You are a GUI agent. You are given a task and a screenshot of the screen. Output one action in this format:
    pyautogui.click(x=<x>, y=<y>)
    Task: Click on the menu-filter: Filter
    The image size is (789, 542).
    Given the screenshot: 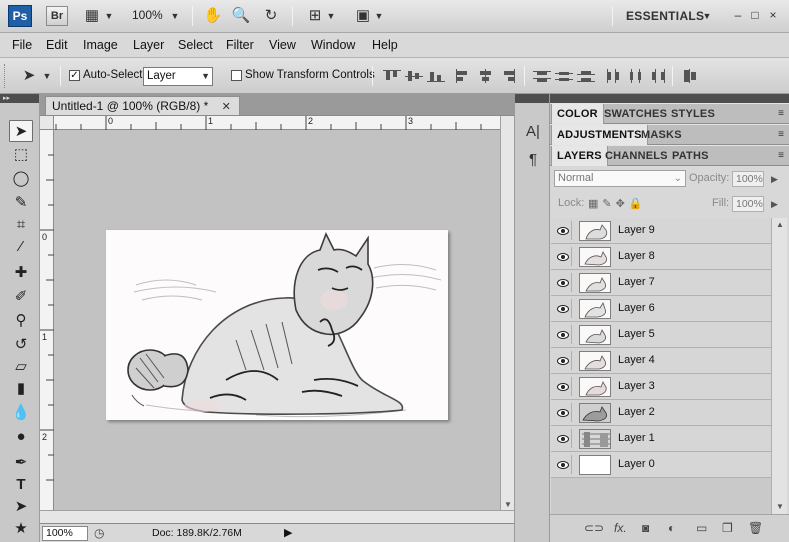 What is the action you would take?
    pyautogui.click(x=240, y=45)
    